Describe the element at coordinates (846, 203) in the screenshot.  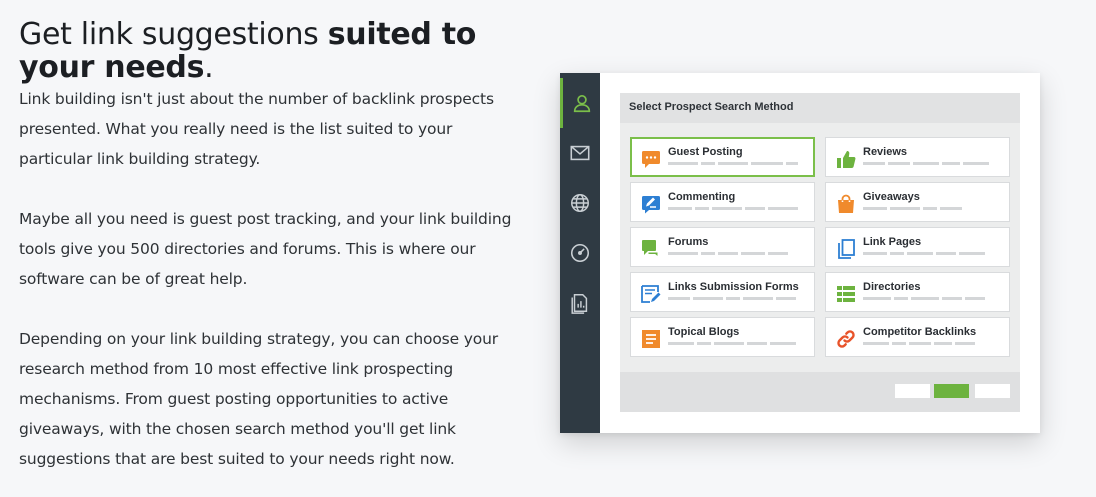
I see `shopping-bag-icon` at that location.